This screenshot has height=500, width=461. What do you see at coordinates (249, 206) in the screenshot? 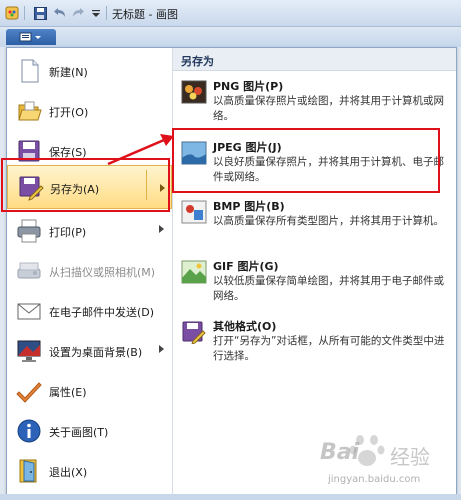
I see `format-title: BMP 图片(B)` at bounding box center [249, 206].